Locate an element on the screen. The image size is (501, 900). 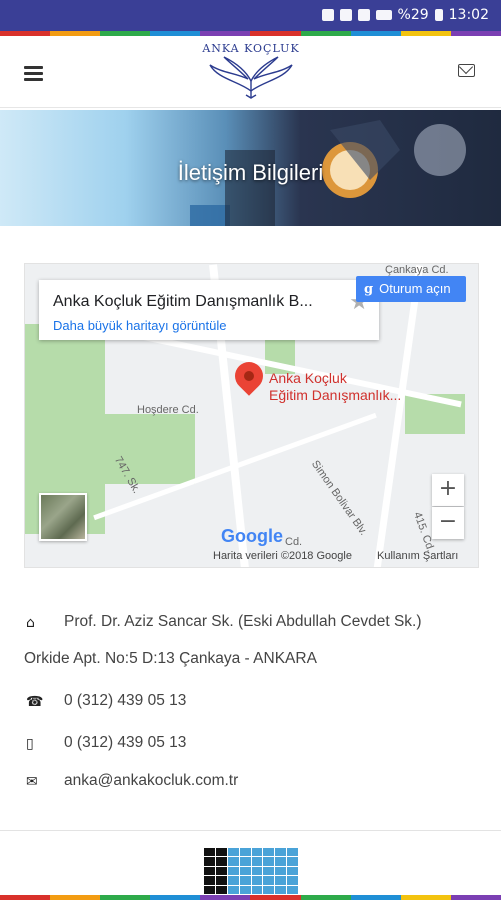
signal-icon is located at coordinates (383, 15).